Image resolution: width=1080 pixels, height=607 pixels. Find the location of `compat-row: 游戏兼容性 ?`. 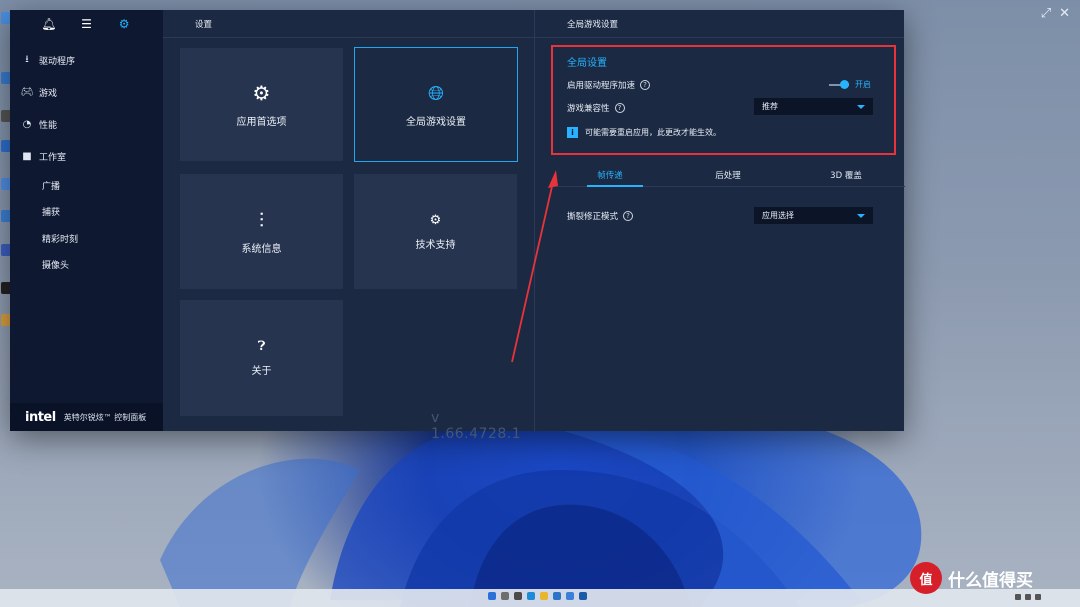

compat-row: 游戏兼容性 ? is located at coordinates (596, 108).